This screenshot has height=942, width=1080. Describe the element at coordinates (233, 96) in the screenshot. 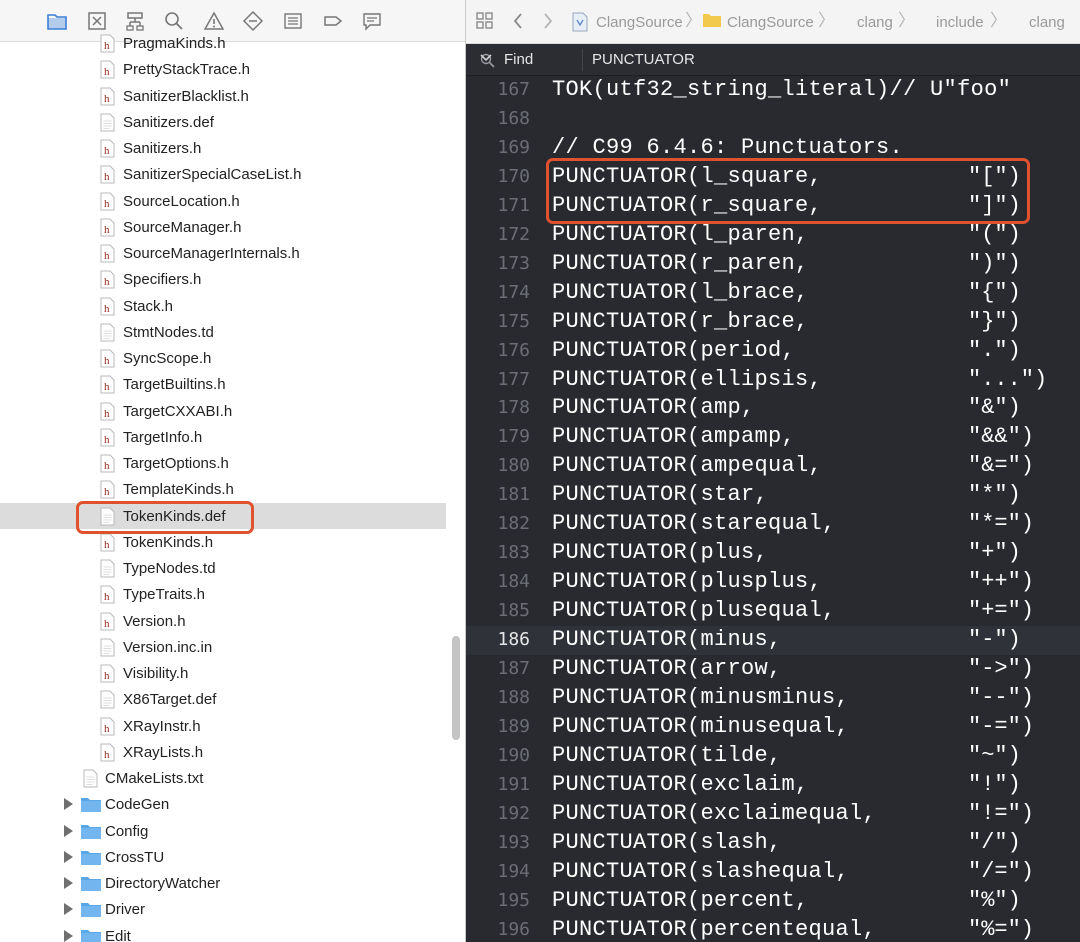

I see `file-tree-item: h SanitizerBlacklist.h` at that location.